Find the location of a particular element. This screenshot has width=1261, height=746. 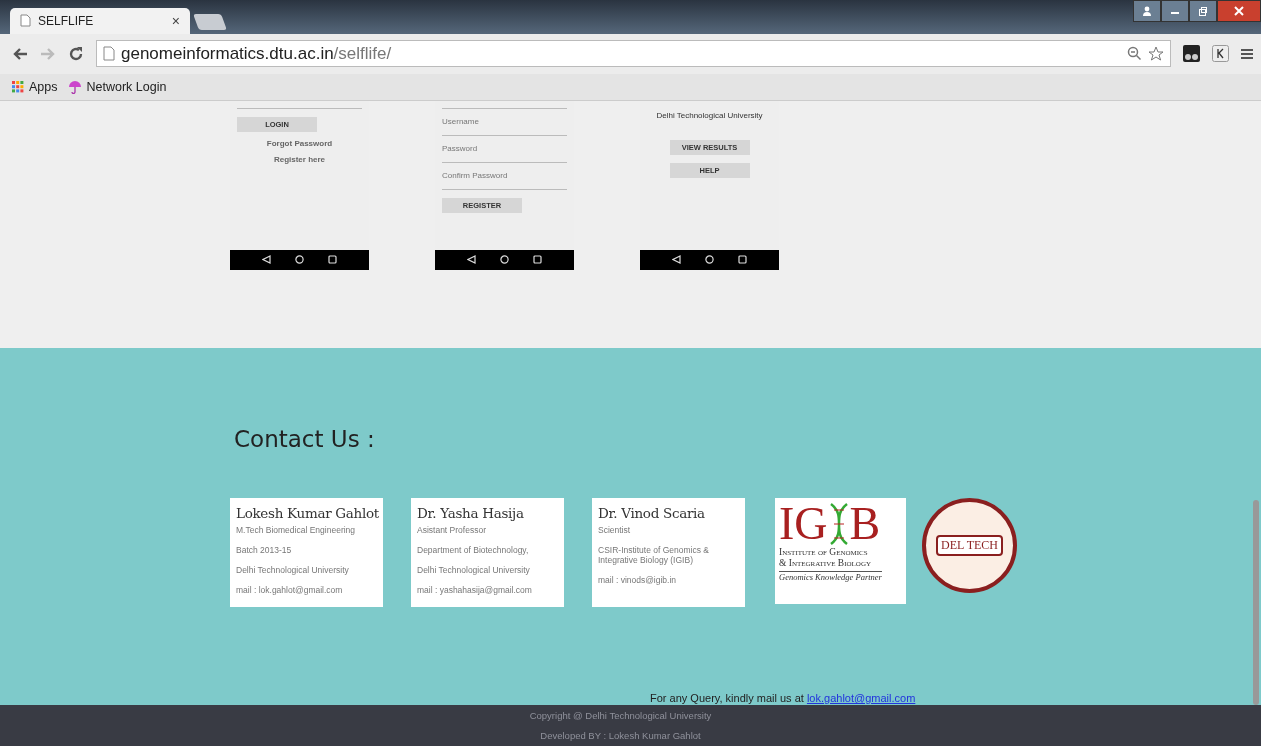

minimize-icon is located at coordinates (1175, 11).